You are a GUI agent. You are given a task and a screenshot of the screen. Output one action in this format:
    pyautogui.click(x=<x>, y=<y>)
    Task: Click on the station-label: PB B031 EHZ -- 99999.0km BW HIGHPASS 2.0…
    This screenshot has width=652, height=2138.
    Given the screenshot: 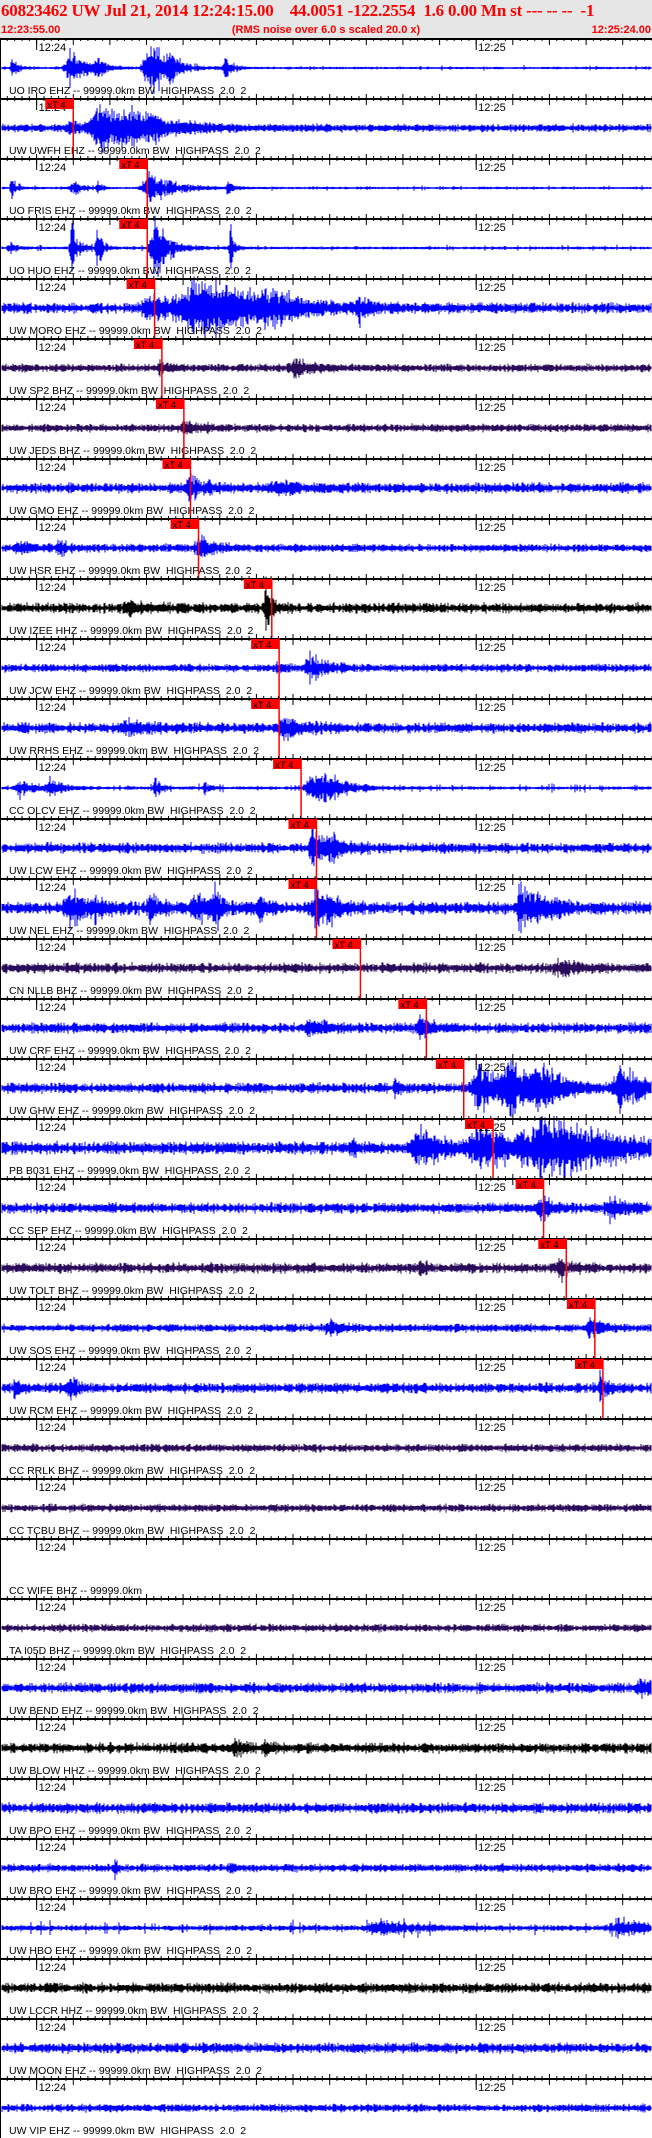 What is the action you would take?
    pyautogui.click(x=130, y=1171)
    